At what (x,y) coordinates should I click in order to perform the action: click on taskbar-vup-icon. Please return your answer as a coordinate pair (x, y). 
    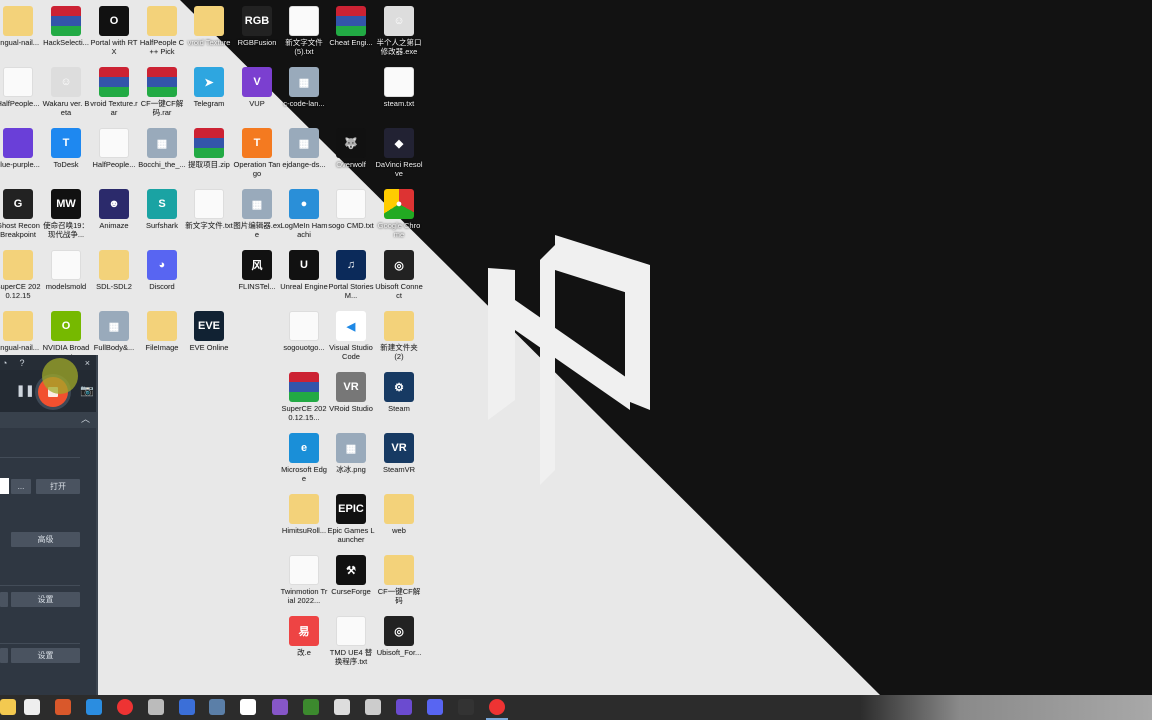
    Looking at the image, I should click on (404, 707).